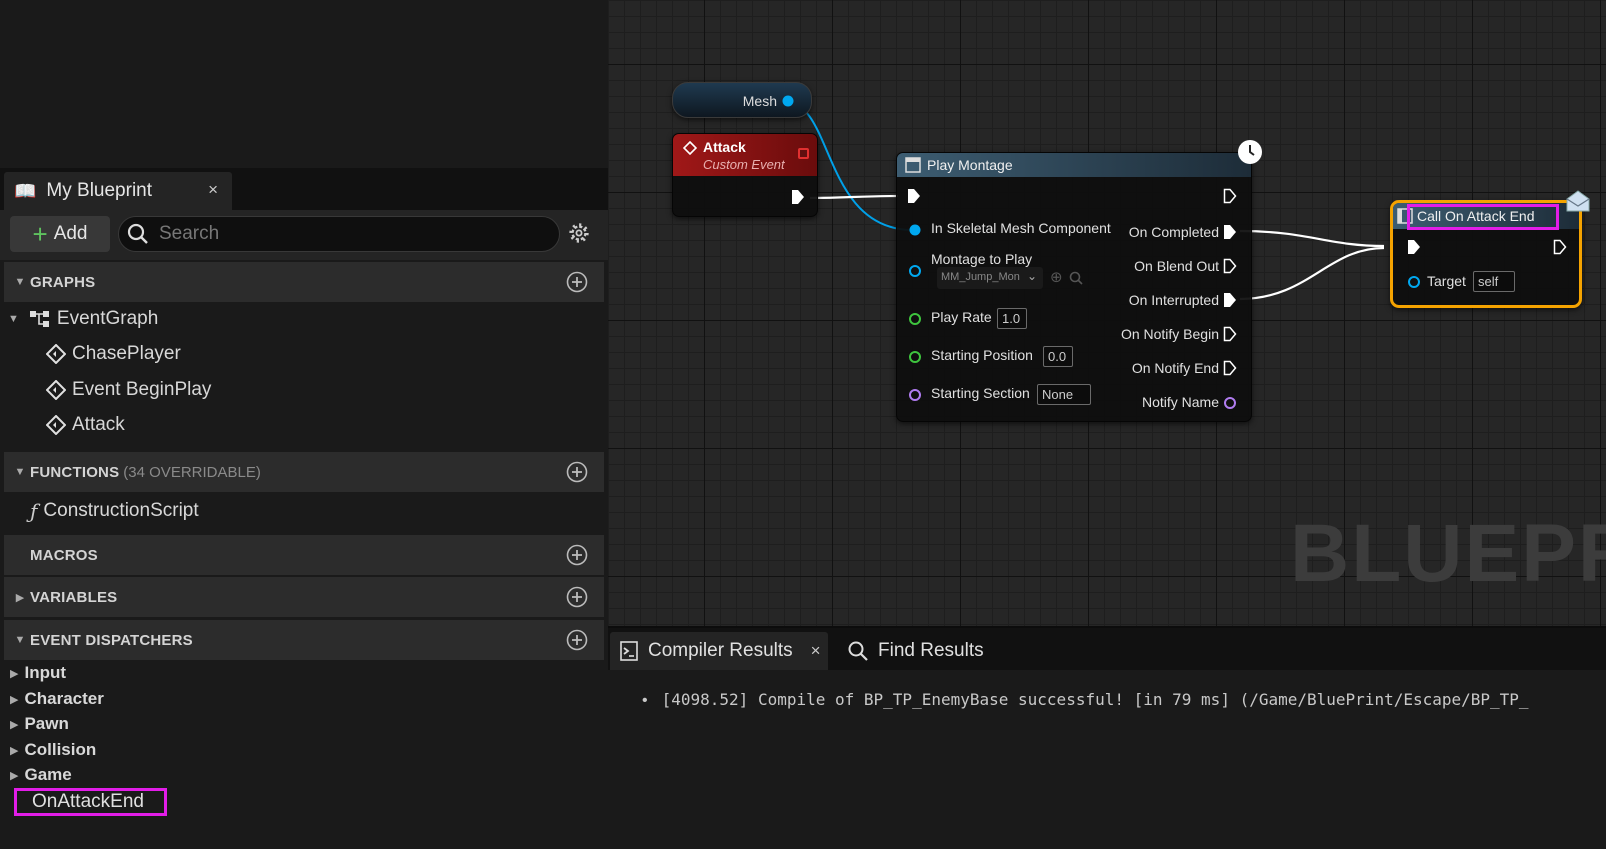 This screenshot has height=849, width=1606. Describe the element at coordinates (1058, 356) in the screenshot. I see `starting-position-field: 0.0` at that location.